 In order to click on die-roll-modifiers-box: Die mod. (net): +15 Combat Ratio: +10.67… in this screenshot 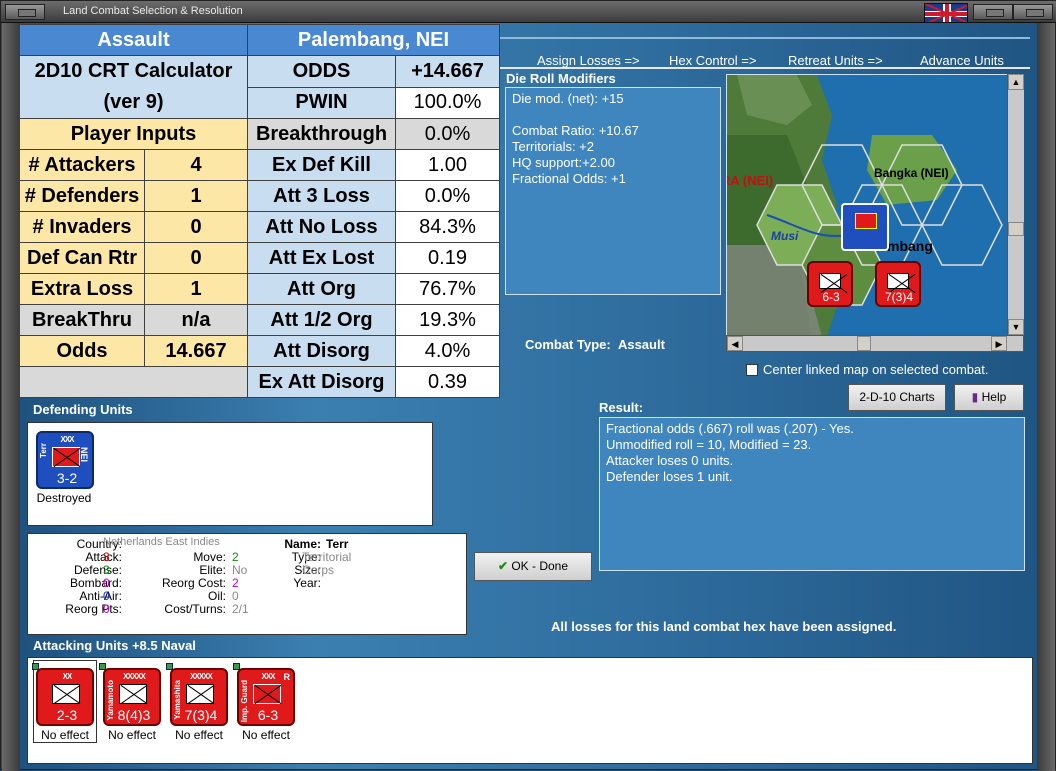, I will do `click(613, 191)`.